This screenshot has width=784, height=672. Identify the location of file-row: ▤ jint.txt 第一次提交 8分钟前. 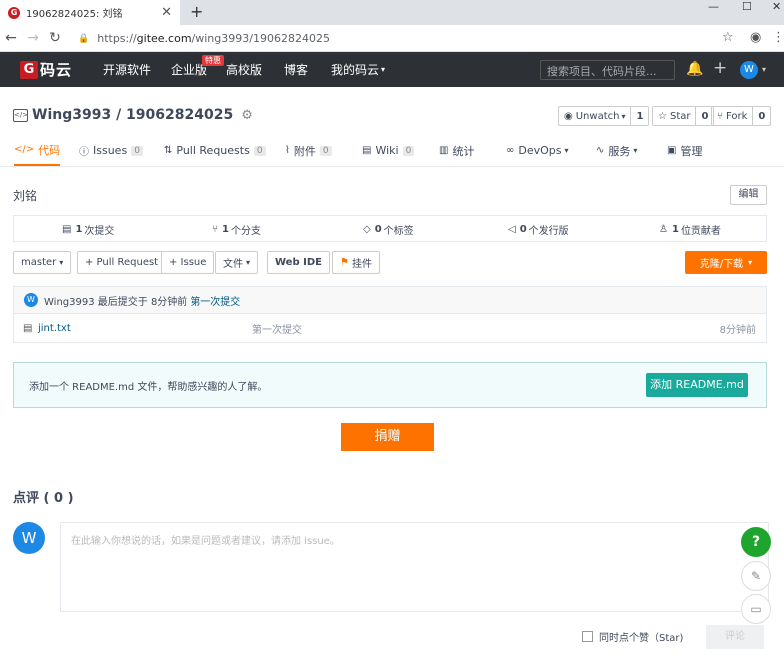
(390, 328).